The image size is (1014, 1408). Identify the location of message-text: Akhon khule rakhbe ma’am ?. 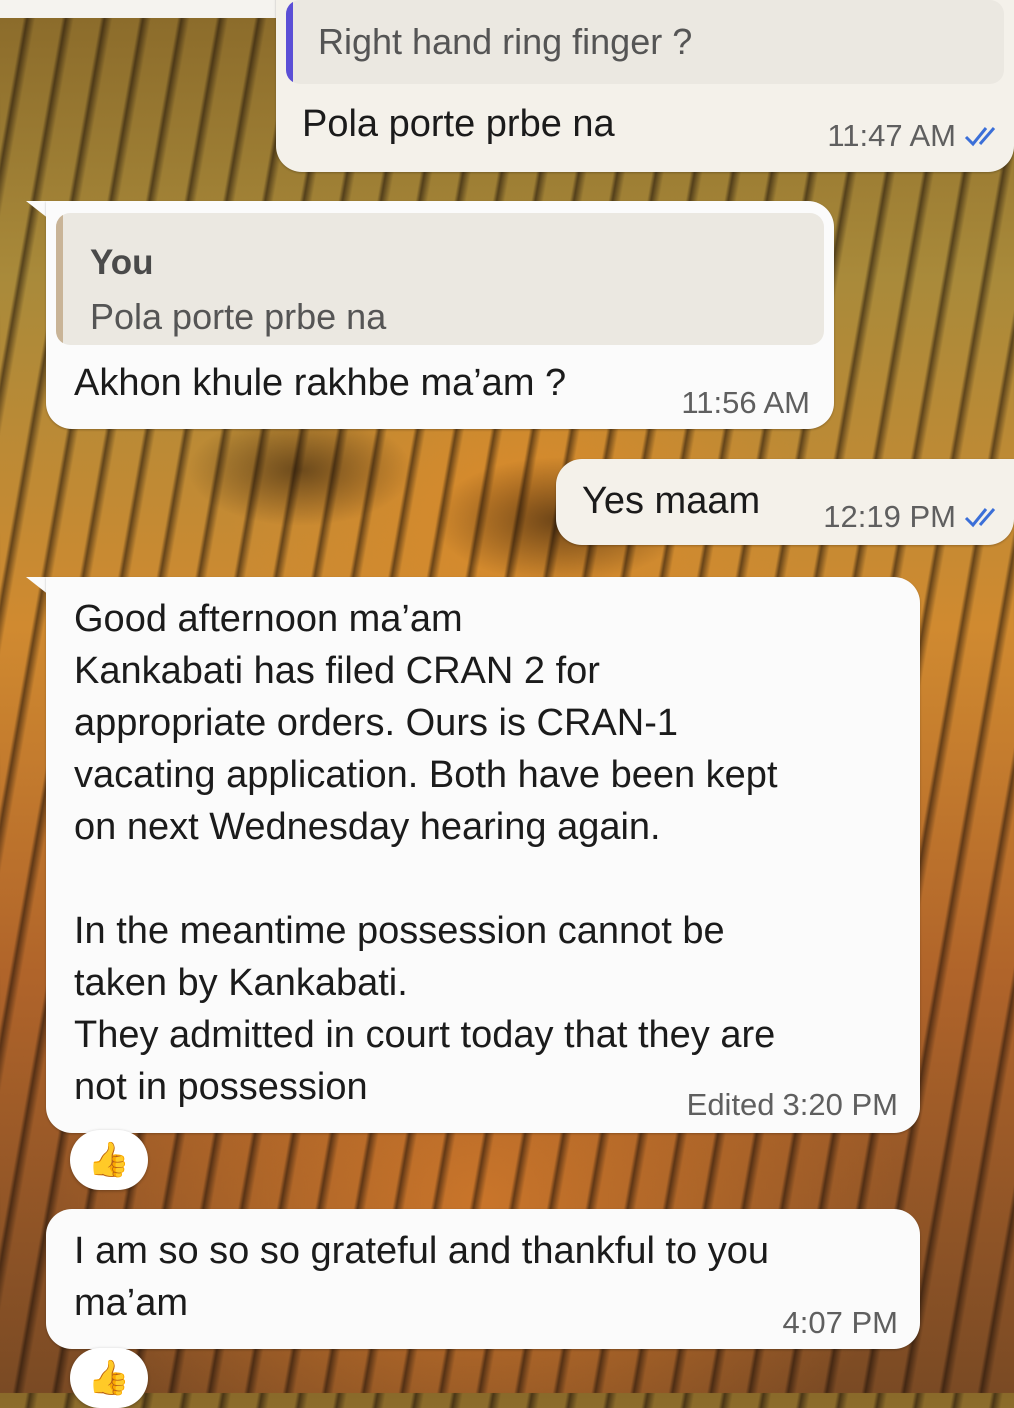
(320, 383).